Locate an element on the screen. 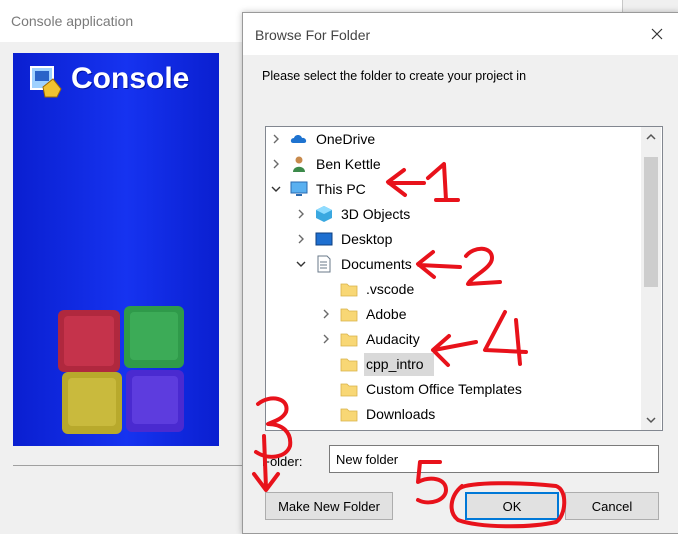  chevron-up-icon is located at coordinates (651, 136).